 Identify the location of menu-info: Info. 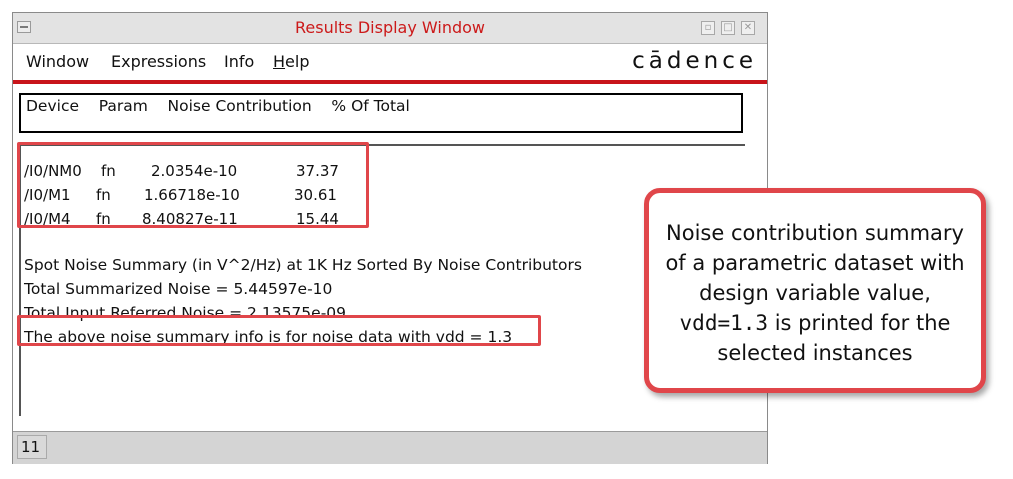
(239, 61).